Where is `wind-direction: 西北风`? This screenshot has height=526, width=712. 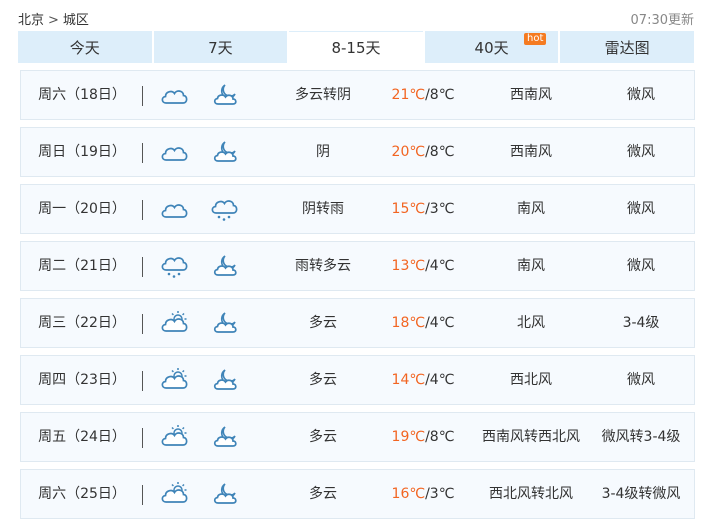 wind-direction: 西北风 is located at coordinates (531, 380).